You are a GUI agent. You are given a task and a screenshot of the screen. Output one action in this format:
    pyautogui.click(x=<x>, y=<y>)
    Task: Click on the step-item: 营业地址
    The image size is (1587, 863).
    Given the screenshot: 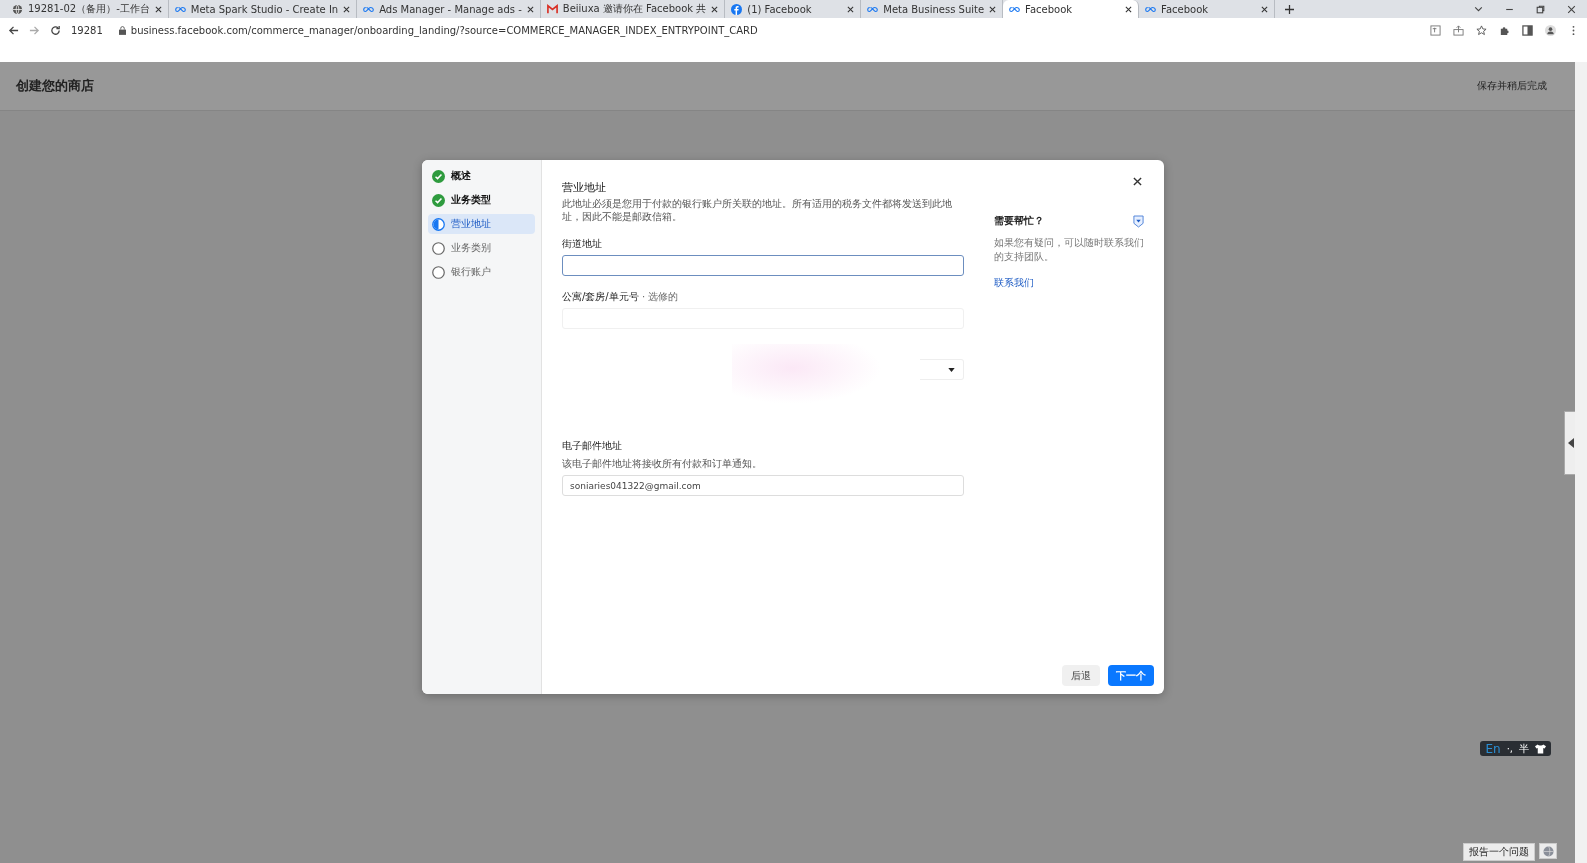 What is the action you would take?
    pyautogui.click(x=481, y=224)
    